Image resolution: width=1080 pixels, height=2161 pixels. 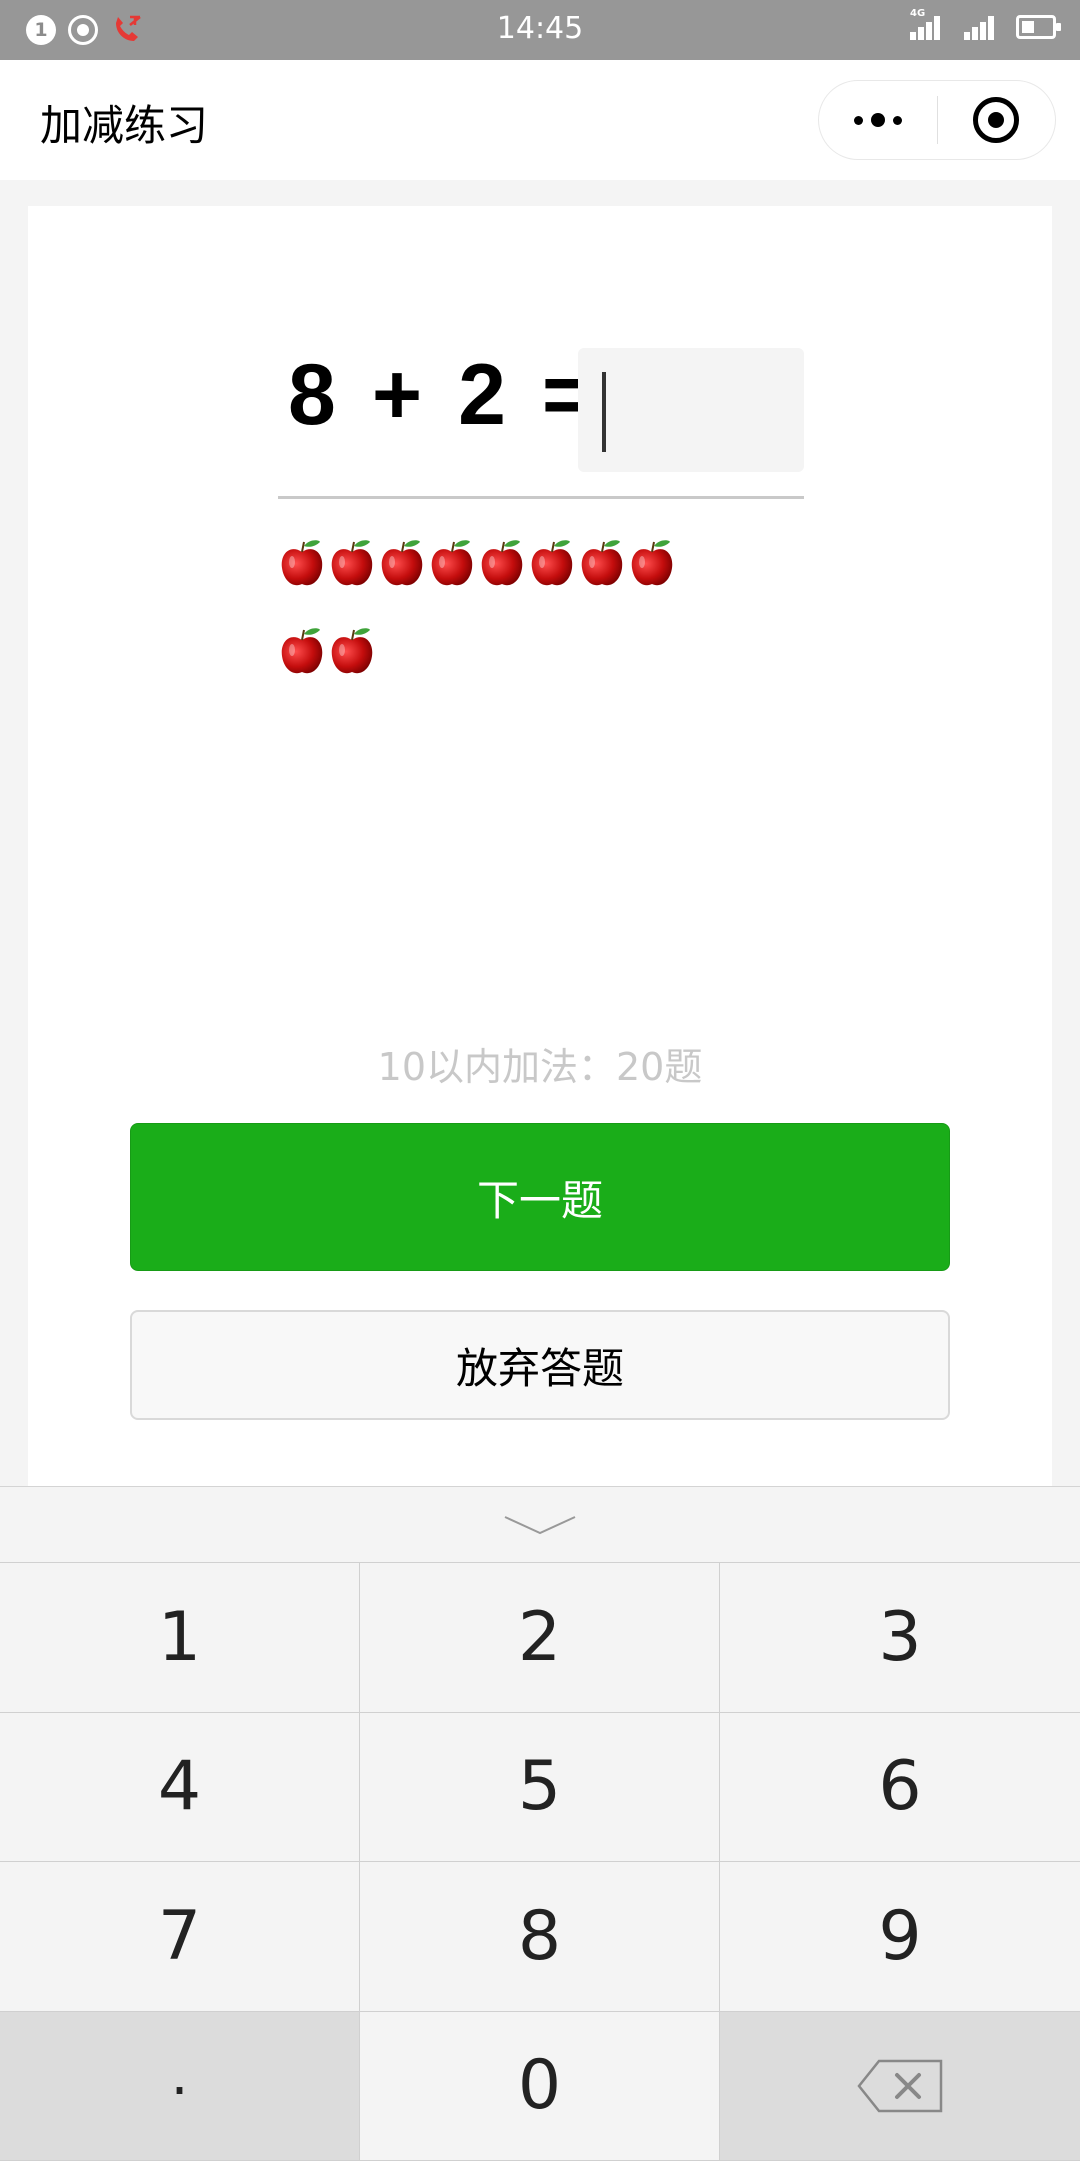 I want to click on operand-b: 2, so click(x=482, y=395).